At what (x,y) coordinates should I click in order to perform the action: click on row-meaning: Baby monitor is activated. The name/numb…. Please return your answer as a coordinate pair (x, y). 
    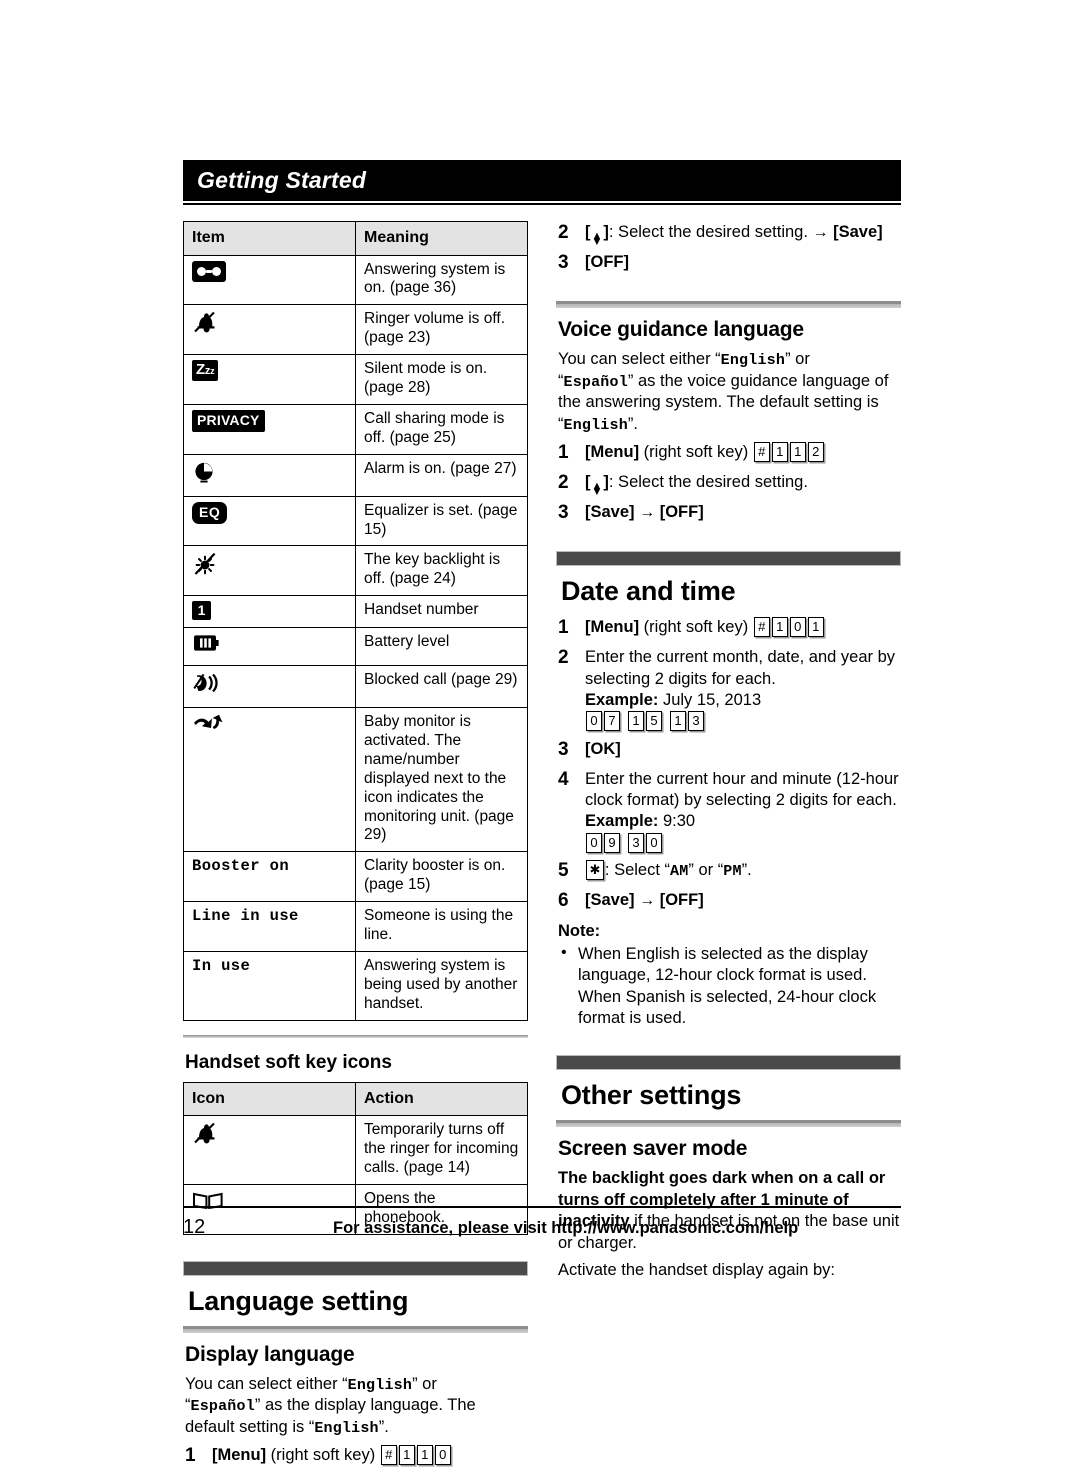
    Looking at the image, I should click on (441, 779).